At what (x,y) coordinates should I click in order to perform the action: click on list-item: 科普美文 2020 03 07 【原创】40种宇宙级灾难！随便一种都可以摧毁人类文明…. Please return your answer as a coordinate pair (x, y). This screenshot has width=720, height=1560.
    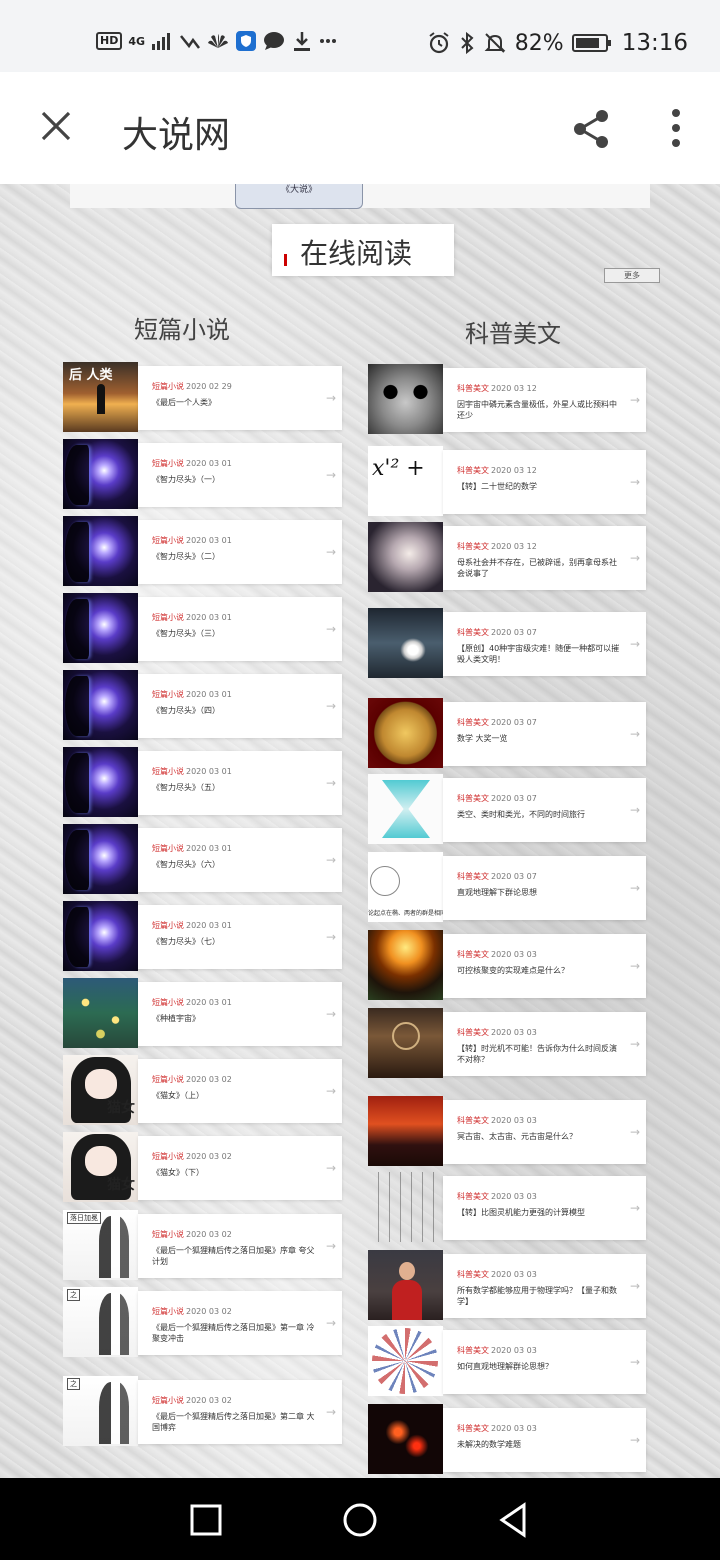
    Looking at the image, I should click on (507, 643).